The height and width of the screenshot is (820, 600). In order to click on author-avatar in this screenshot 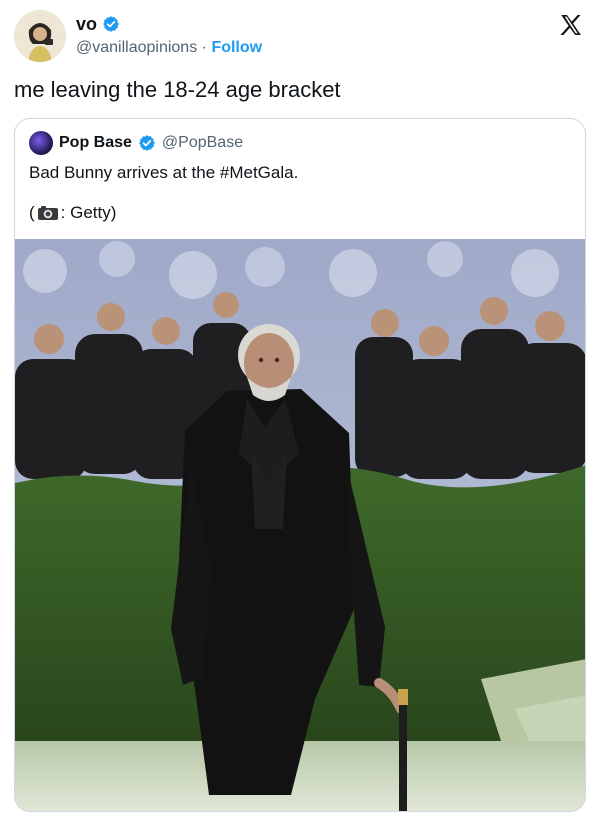, I will do `click(40, 36)`.